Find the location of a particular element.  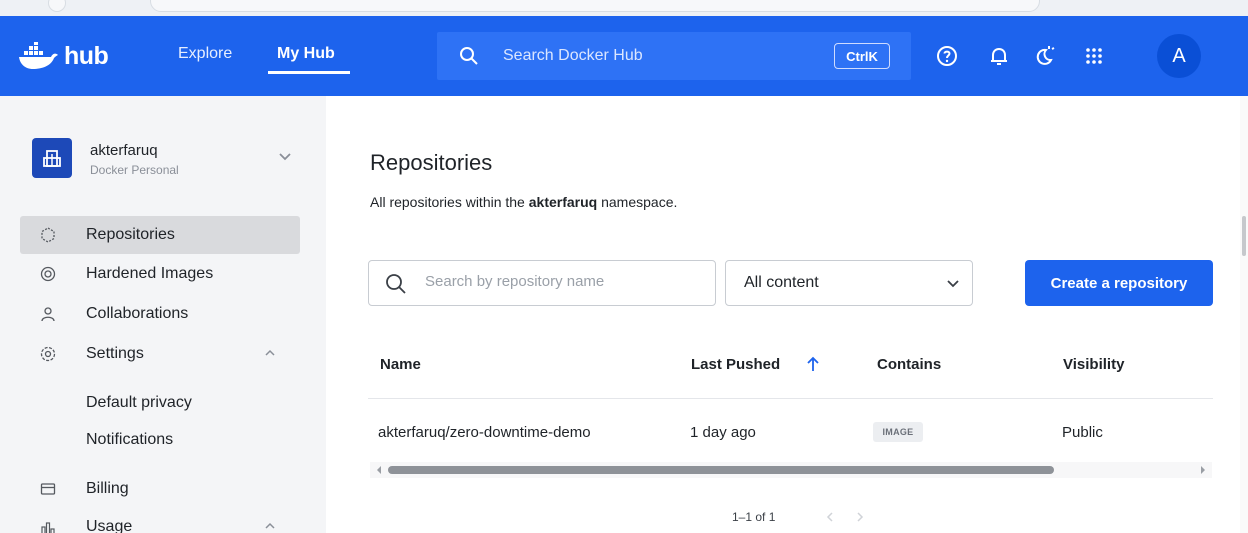

pagination-range: 1–1 of 1 is located at coordinates (754, 517).